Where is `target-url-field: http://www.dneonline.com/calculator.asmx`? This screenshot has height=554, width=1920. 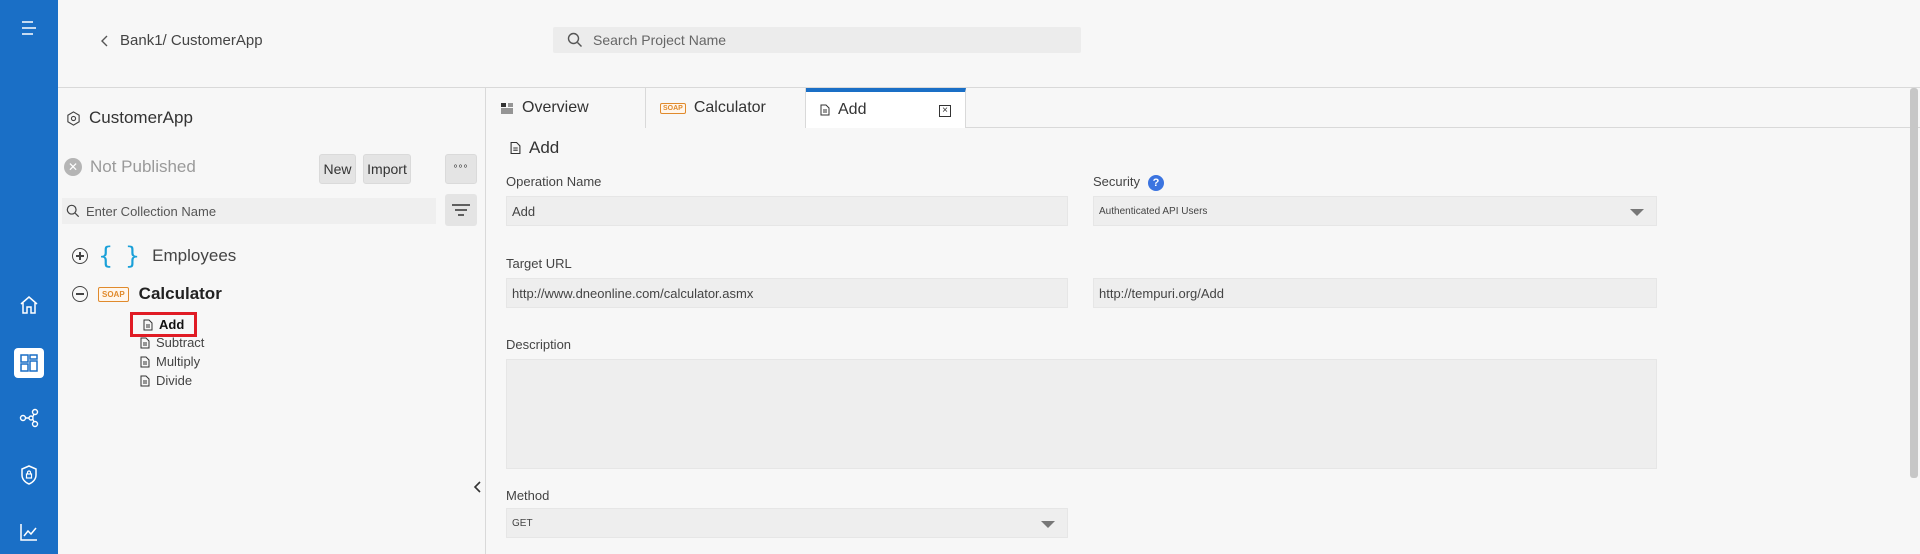
target-url-field: http://www.dneonline.com/calculator.asmx is located at coordinates (787, 293).